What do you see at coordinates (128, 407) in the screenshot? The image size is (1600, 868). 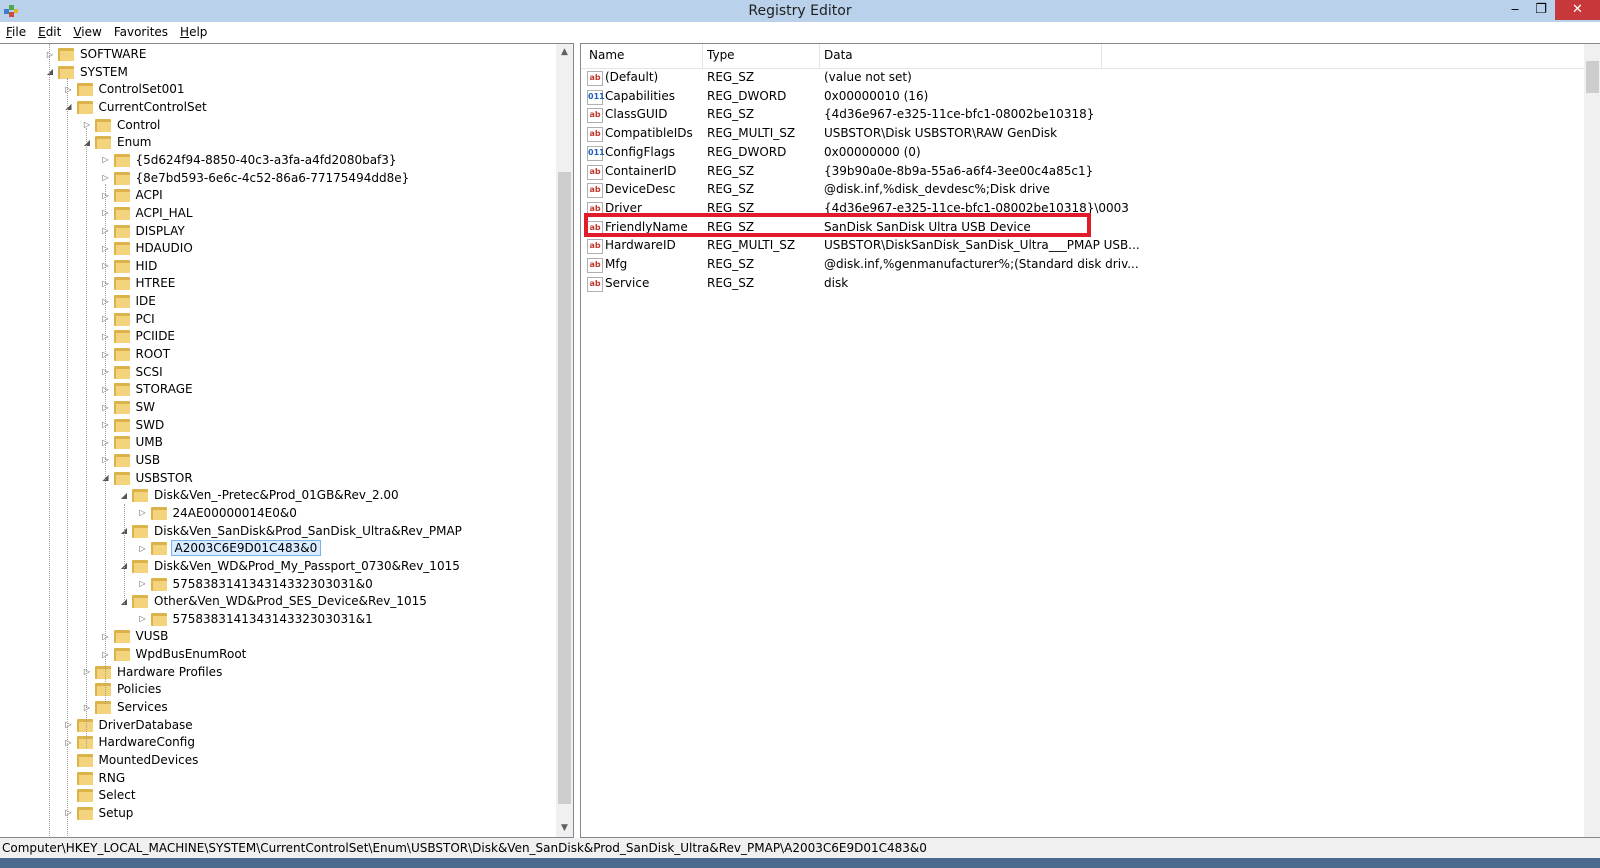 I see `tree-node: ▷ SW` at bounding box center [128, 407].